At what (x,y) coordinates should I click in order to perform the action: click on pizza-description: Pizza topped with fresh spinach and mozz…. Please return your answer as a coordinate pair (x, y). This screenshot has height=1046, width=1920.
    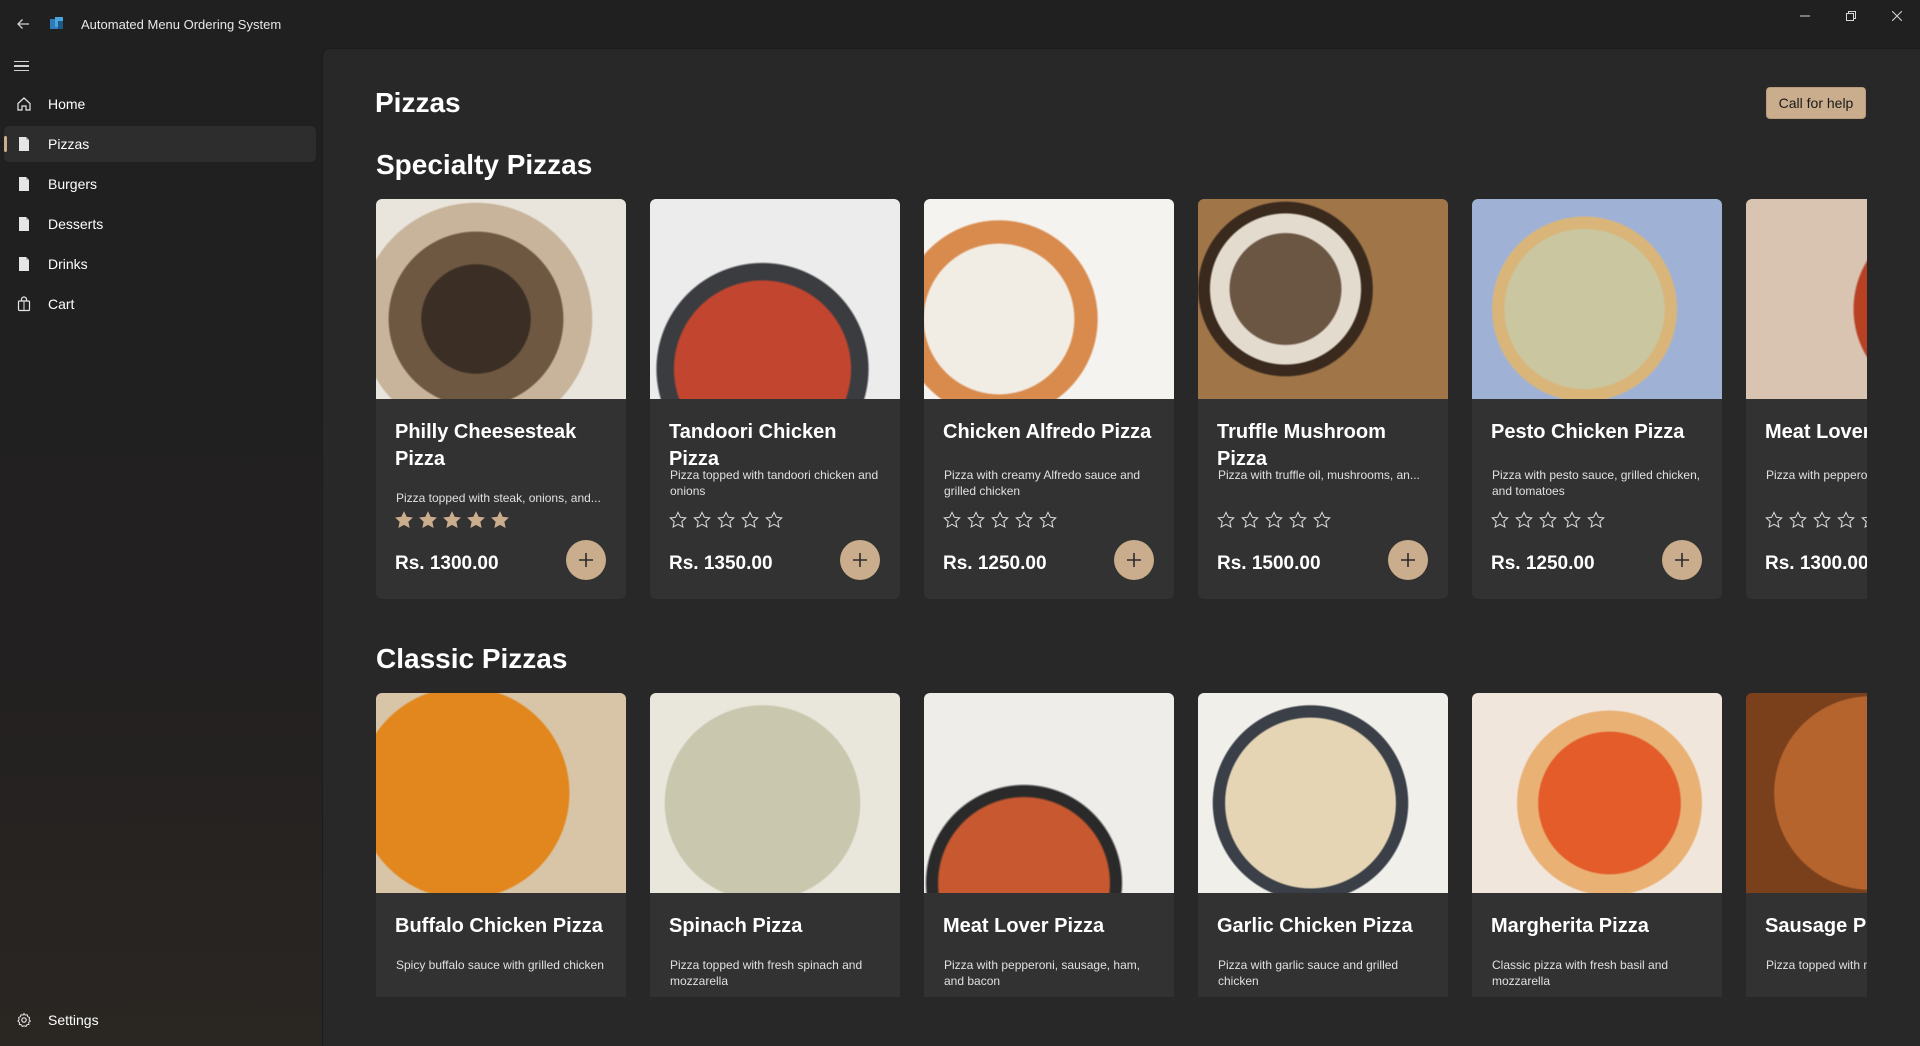
    Looking at the image, I should click on (766, 973).